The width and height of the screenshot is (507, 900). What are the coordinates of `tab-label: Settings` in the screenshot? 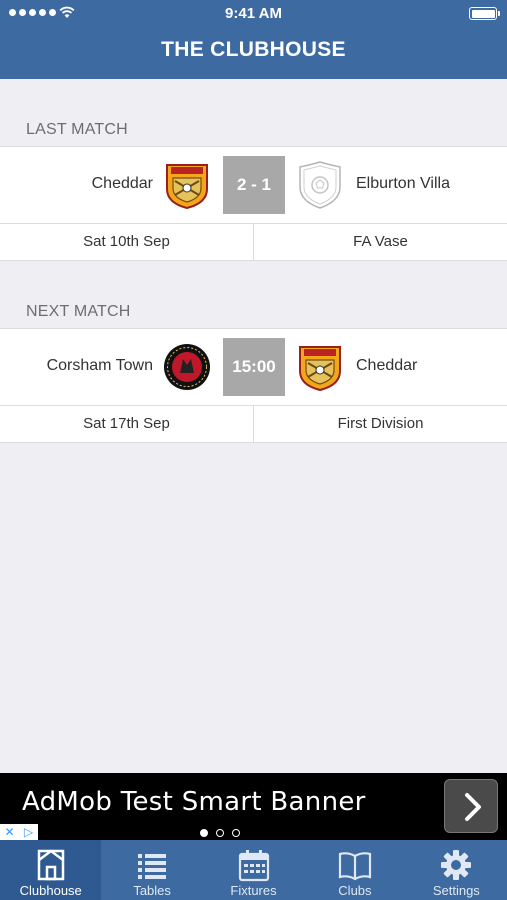 It's located at (456, 890).